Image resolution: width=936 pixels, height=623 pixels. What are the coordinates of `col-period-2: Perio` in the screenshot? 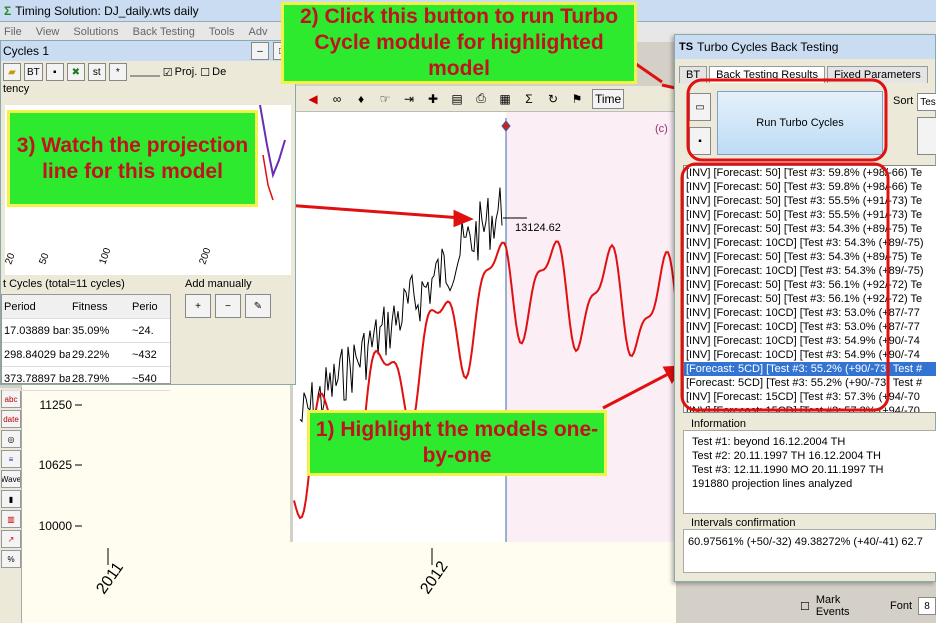 It's located at (150, 307).